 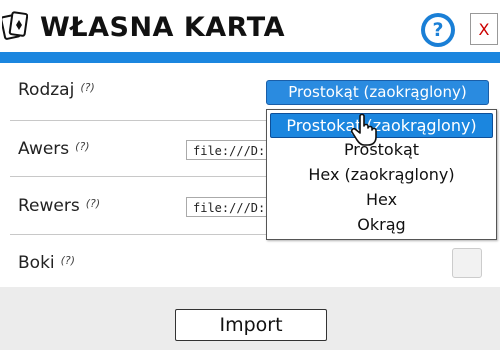 What do you see at coordinates (46, 90) in the screenshot?
I see `rodzaj-label-text: Rodzaj` at bounding box center [46, 90].